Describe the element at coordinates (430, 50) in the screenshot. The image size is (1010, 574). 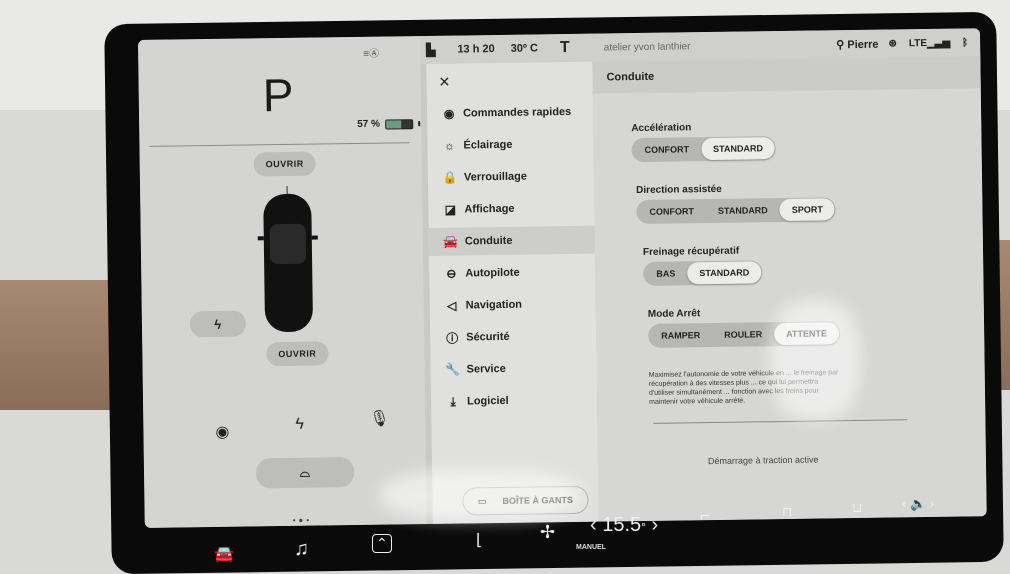
I see `unlock-icon: ▙` at that location.